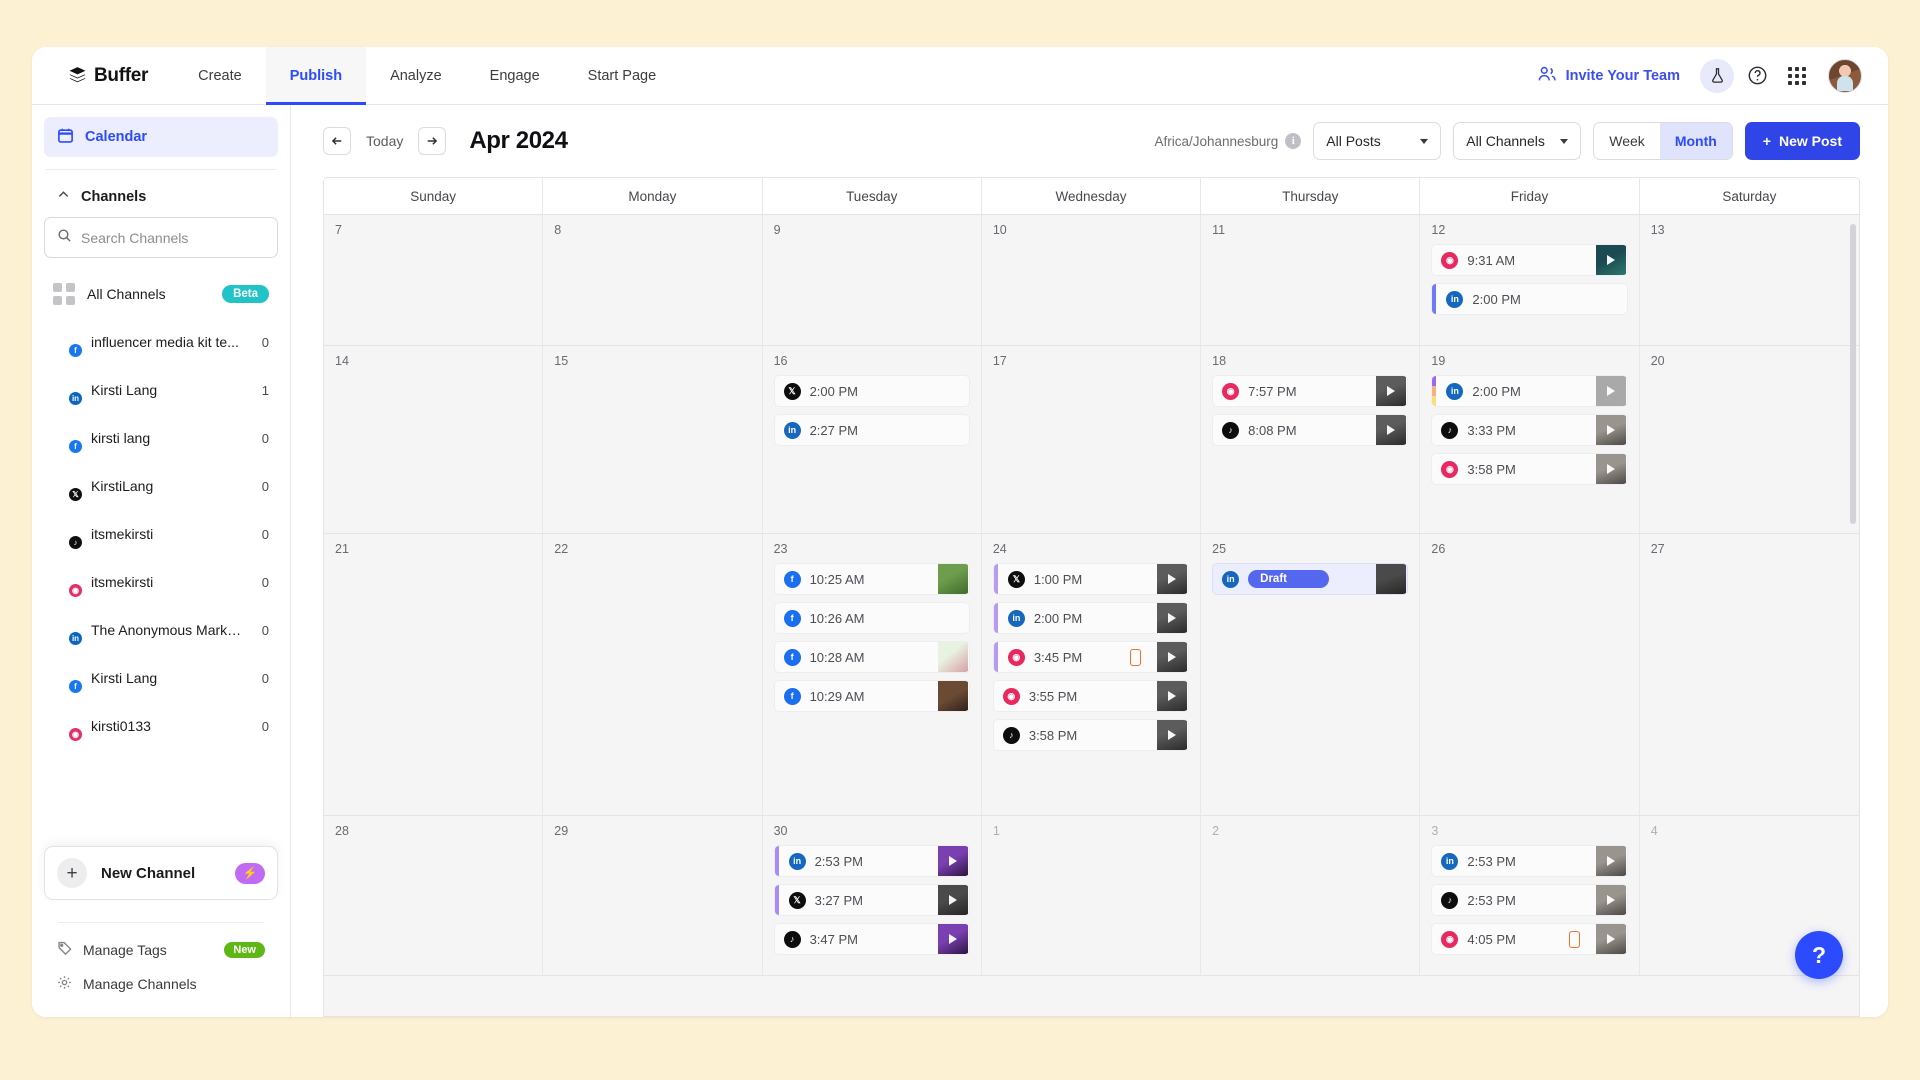 The height and width of the screenshot is (1080, 1920). What do you see at coordinates (161, 486) in the screenshot?
I see `channel-item: 𝕏 KirstiLang 0` at bounding box center [161, 486].